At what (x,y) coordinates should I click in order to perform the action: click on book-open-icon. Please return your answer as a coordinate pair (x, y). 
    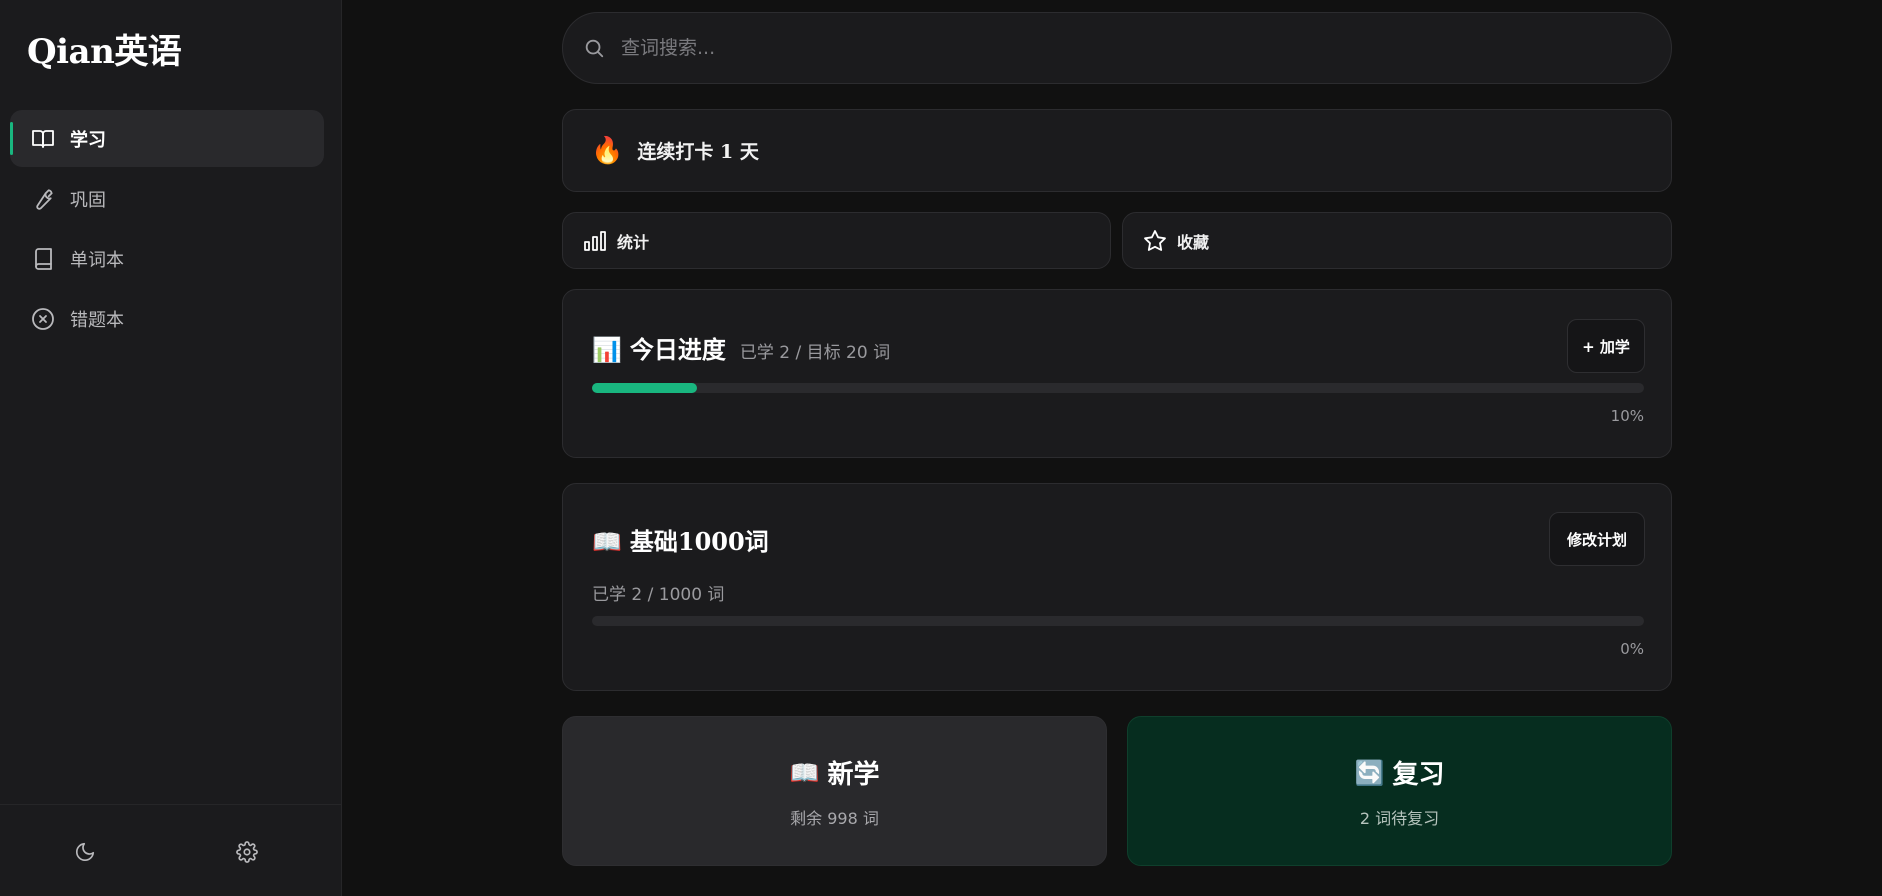
    Looking at the image, I should click on (43, 139).